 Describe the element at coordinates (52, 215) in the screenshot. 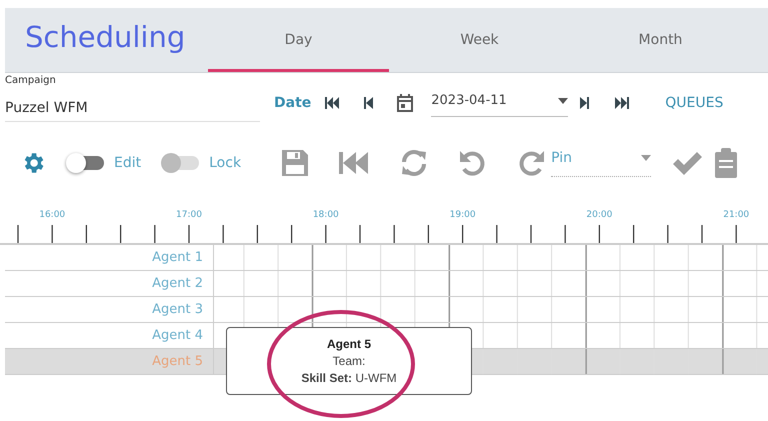

I see `hour-label: 16:00` at that location.